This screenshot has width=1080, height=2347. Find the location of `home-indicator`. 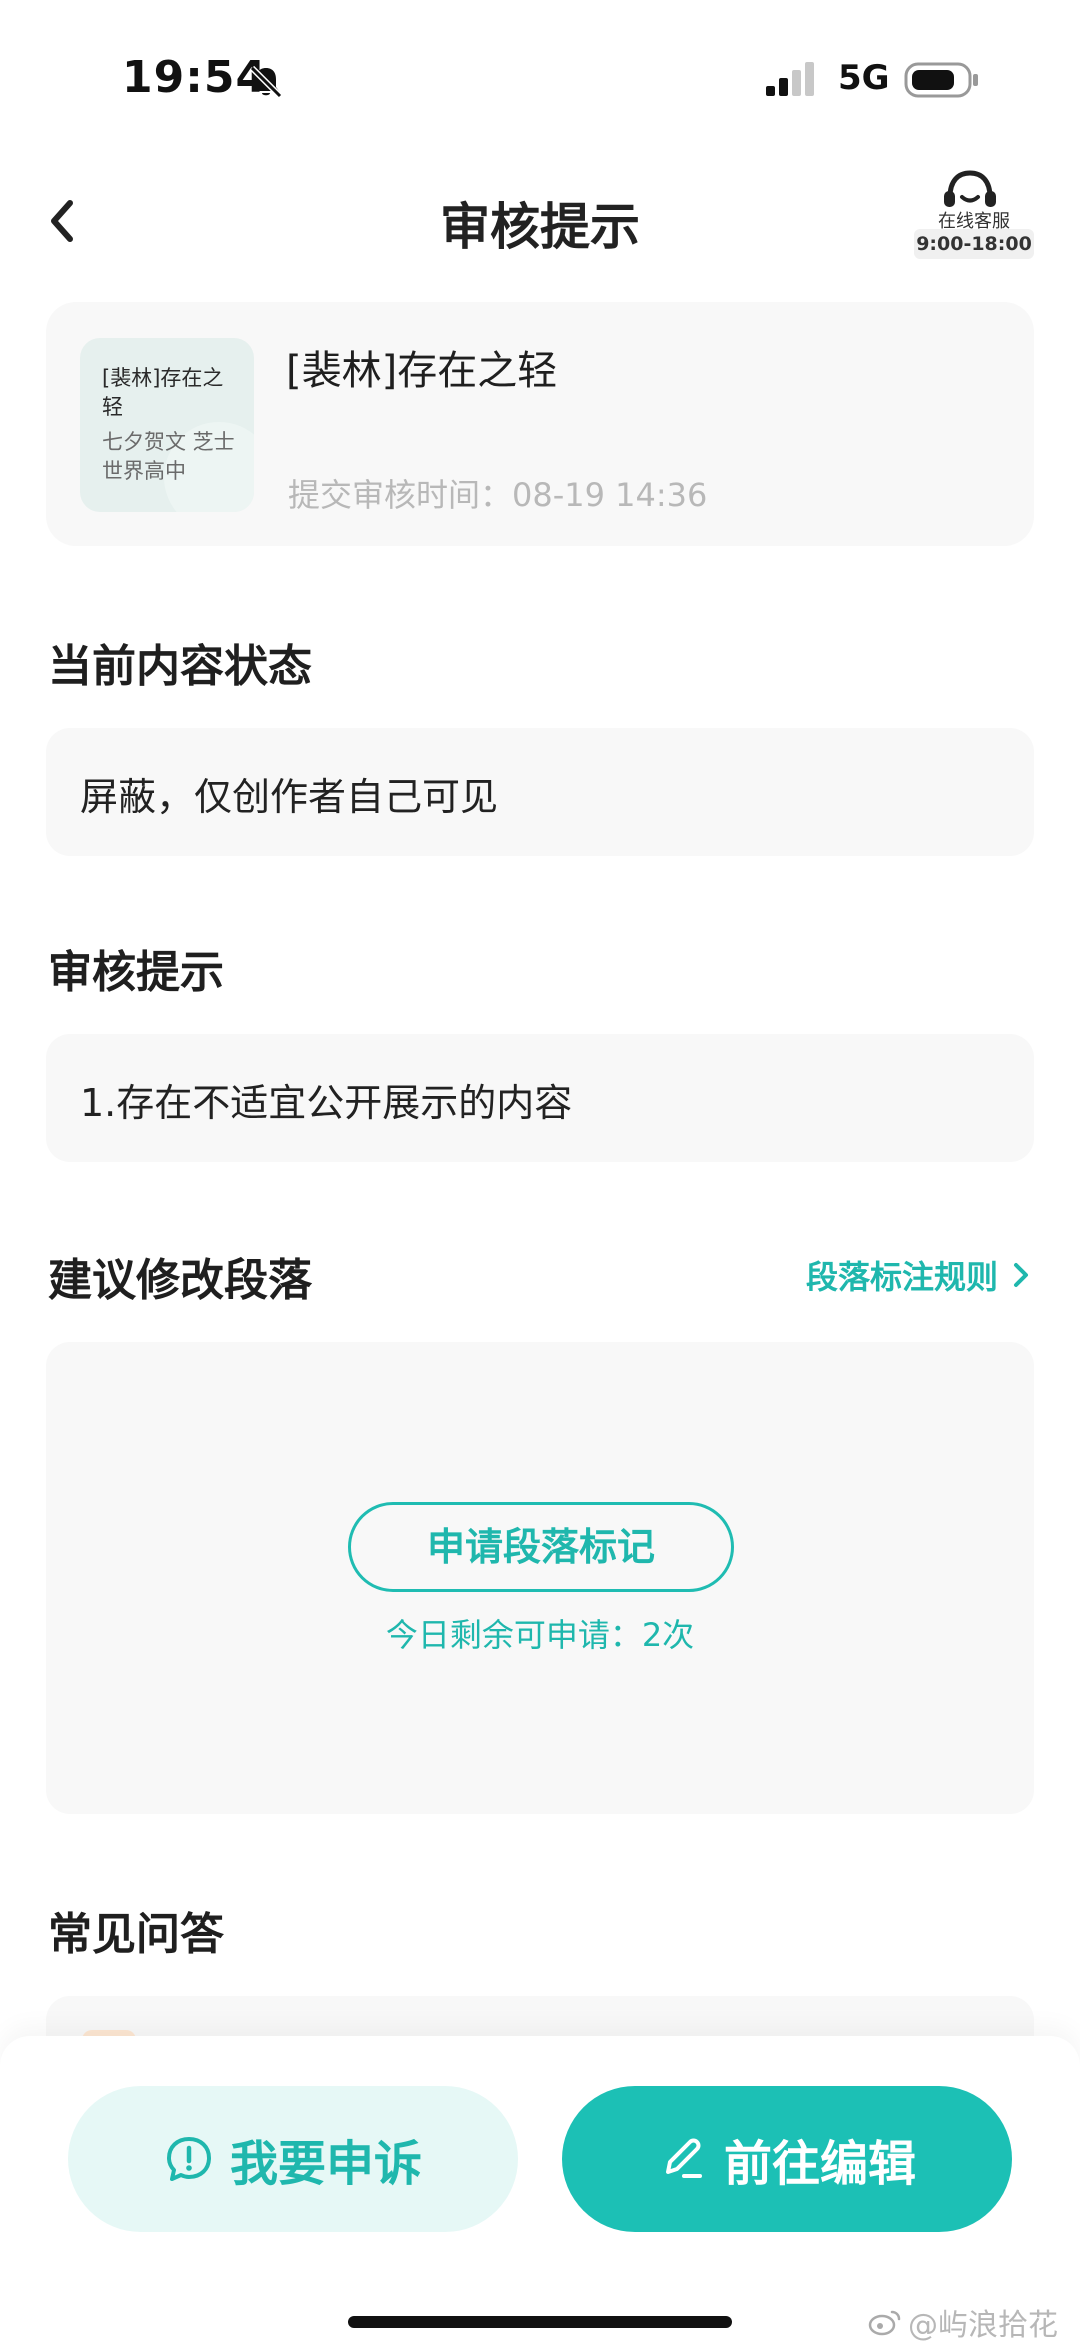

home-indicator is located at coordinates (540, 2322).